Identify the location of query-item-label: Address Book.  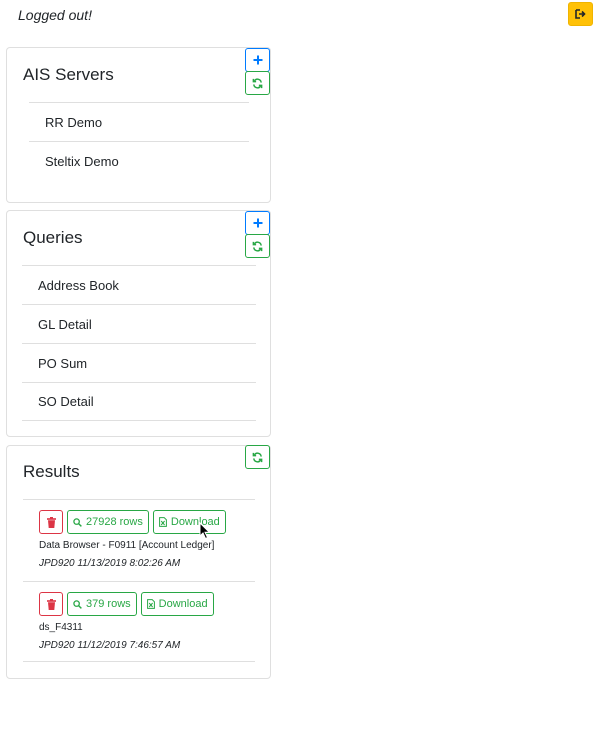
(78, 285).